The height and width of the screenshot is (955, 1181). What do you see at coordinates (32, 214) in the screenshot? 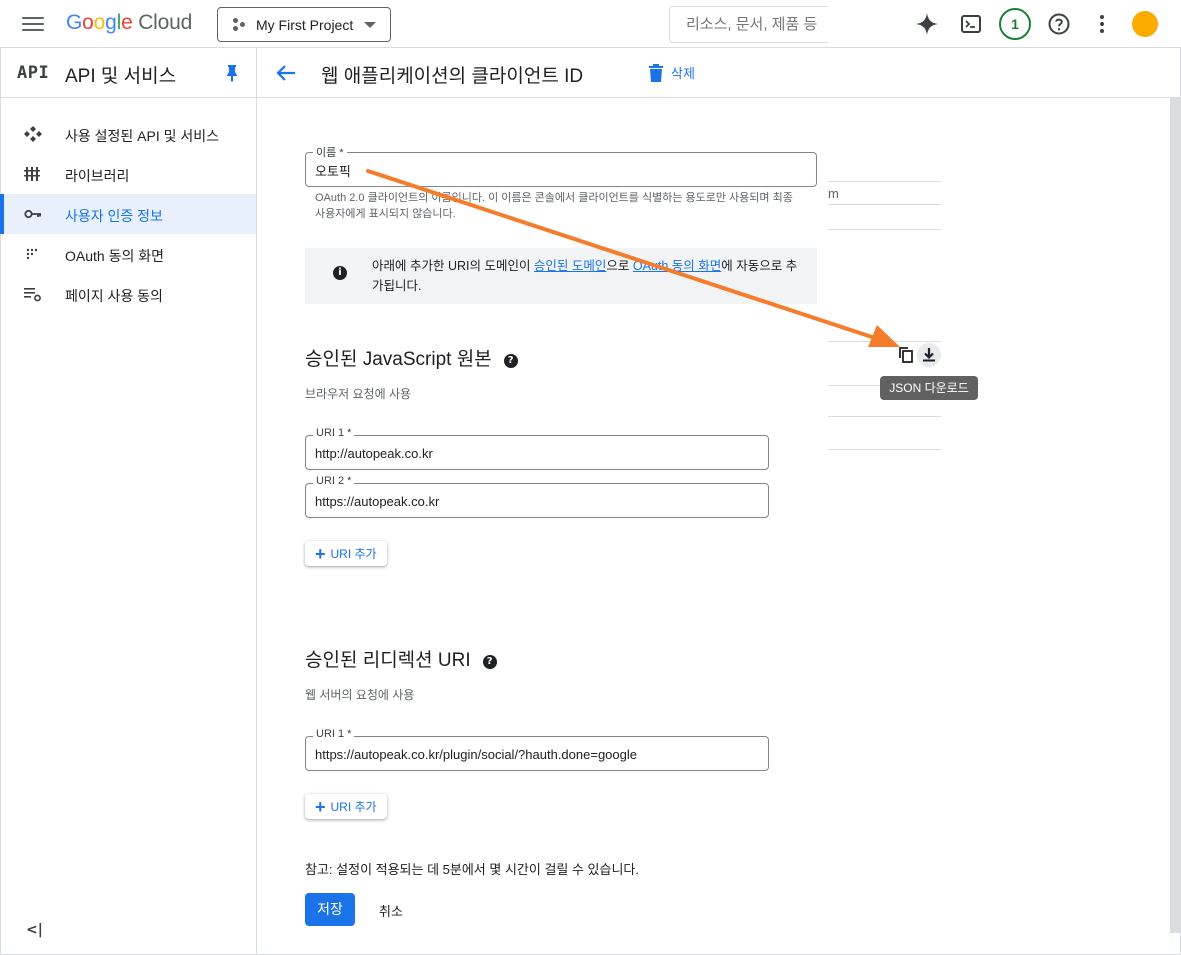
I see `key-icon` at bounding box center [32, 214].